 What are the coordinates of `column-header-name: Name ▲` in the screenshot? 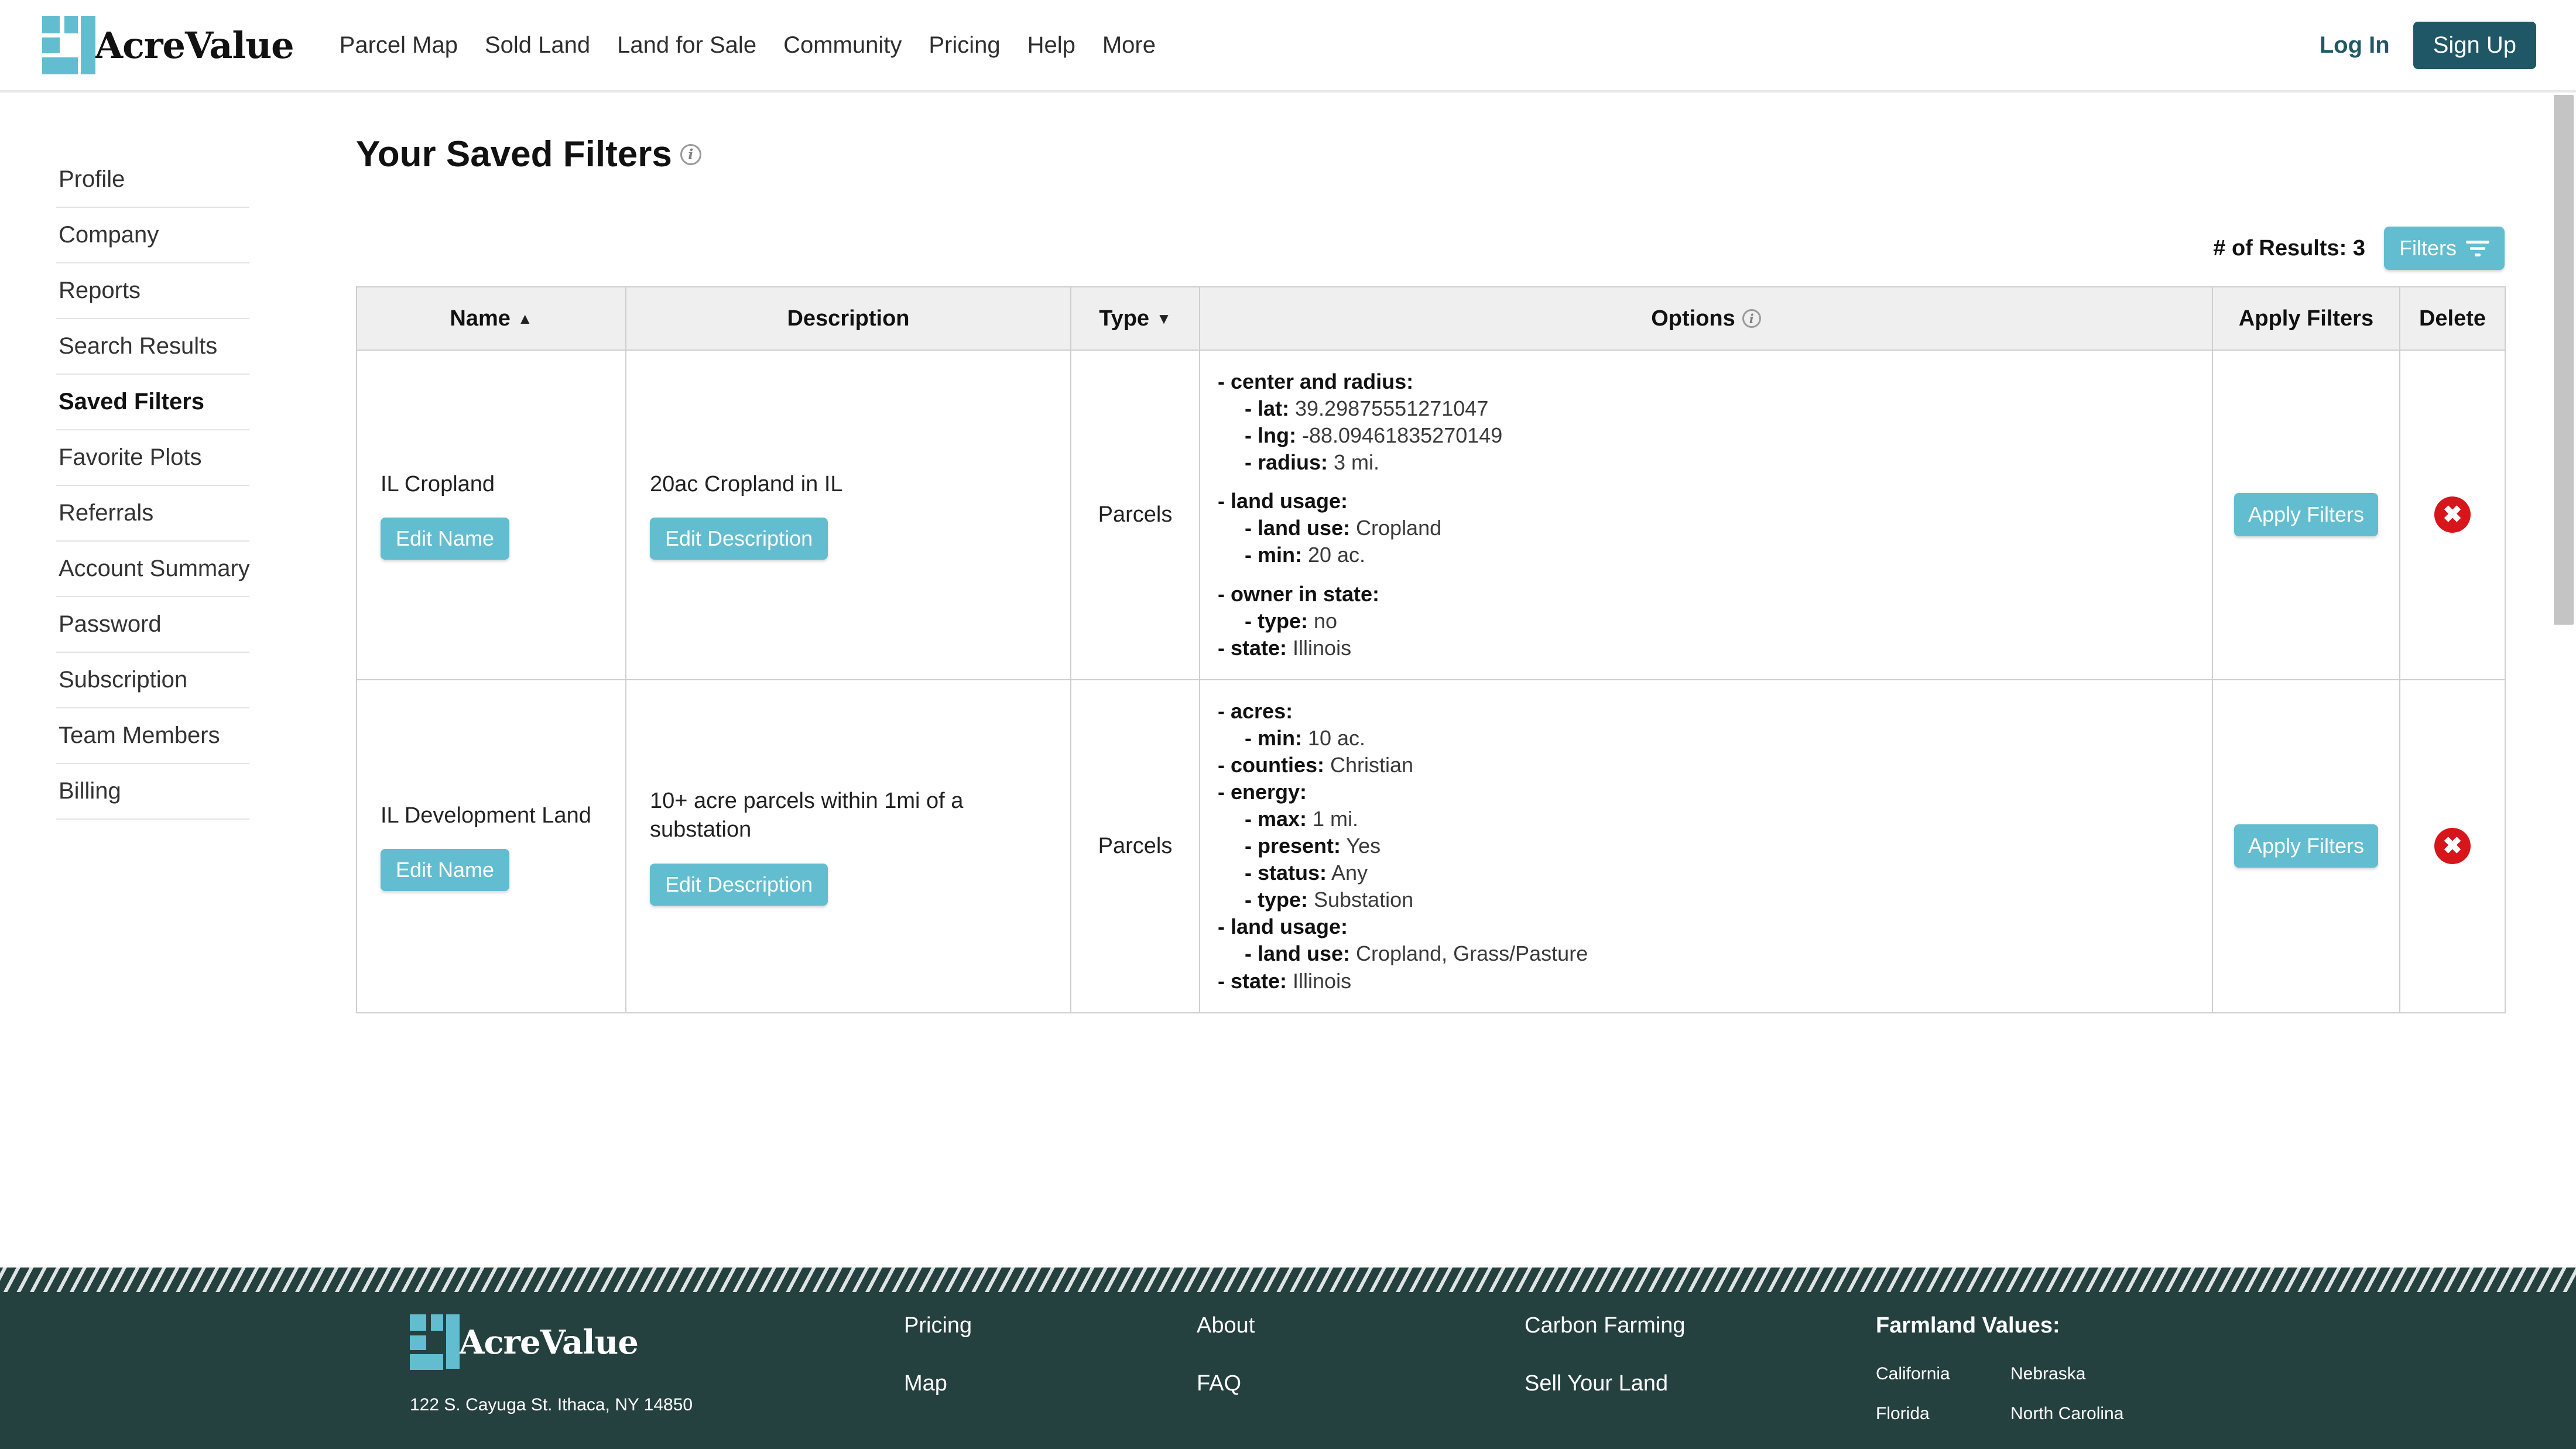 It's located at (491, 318).